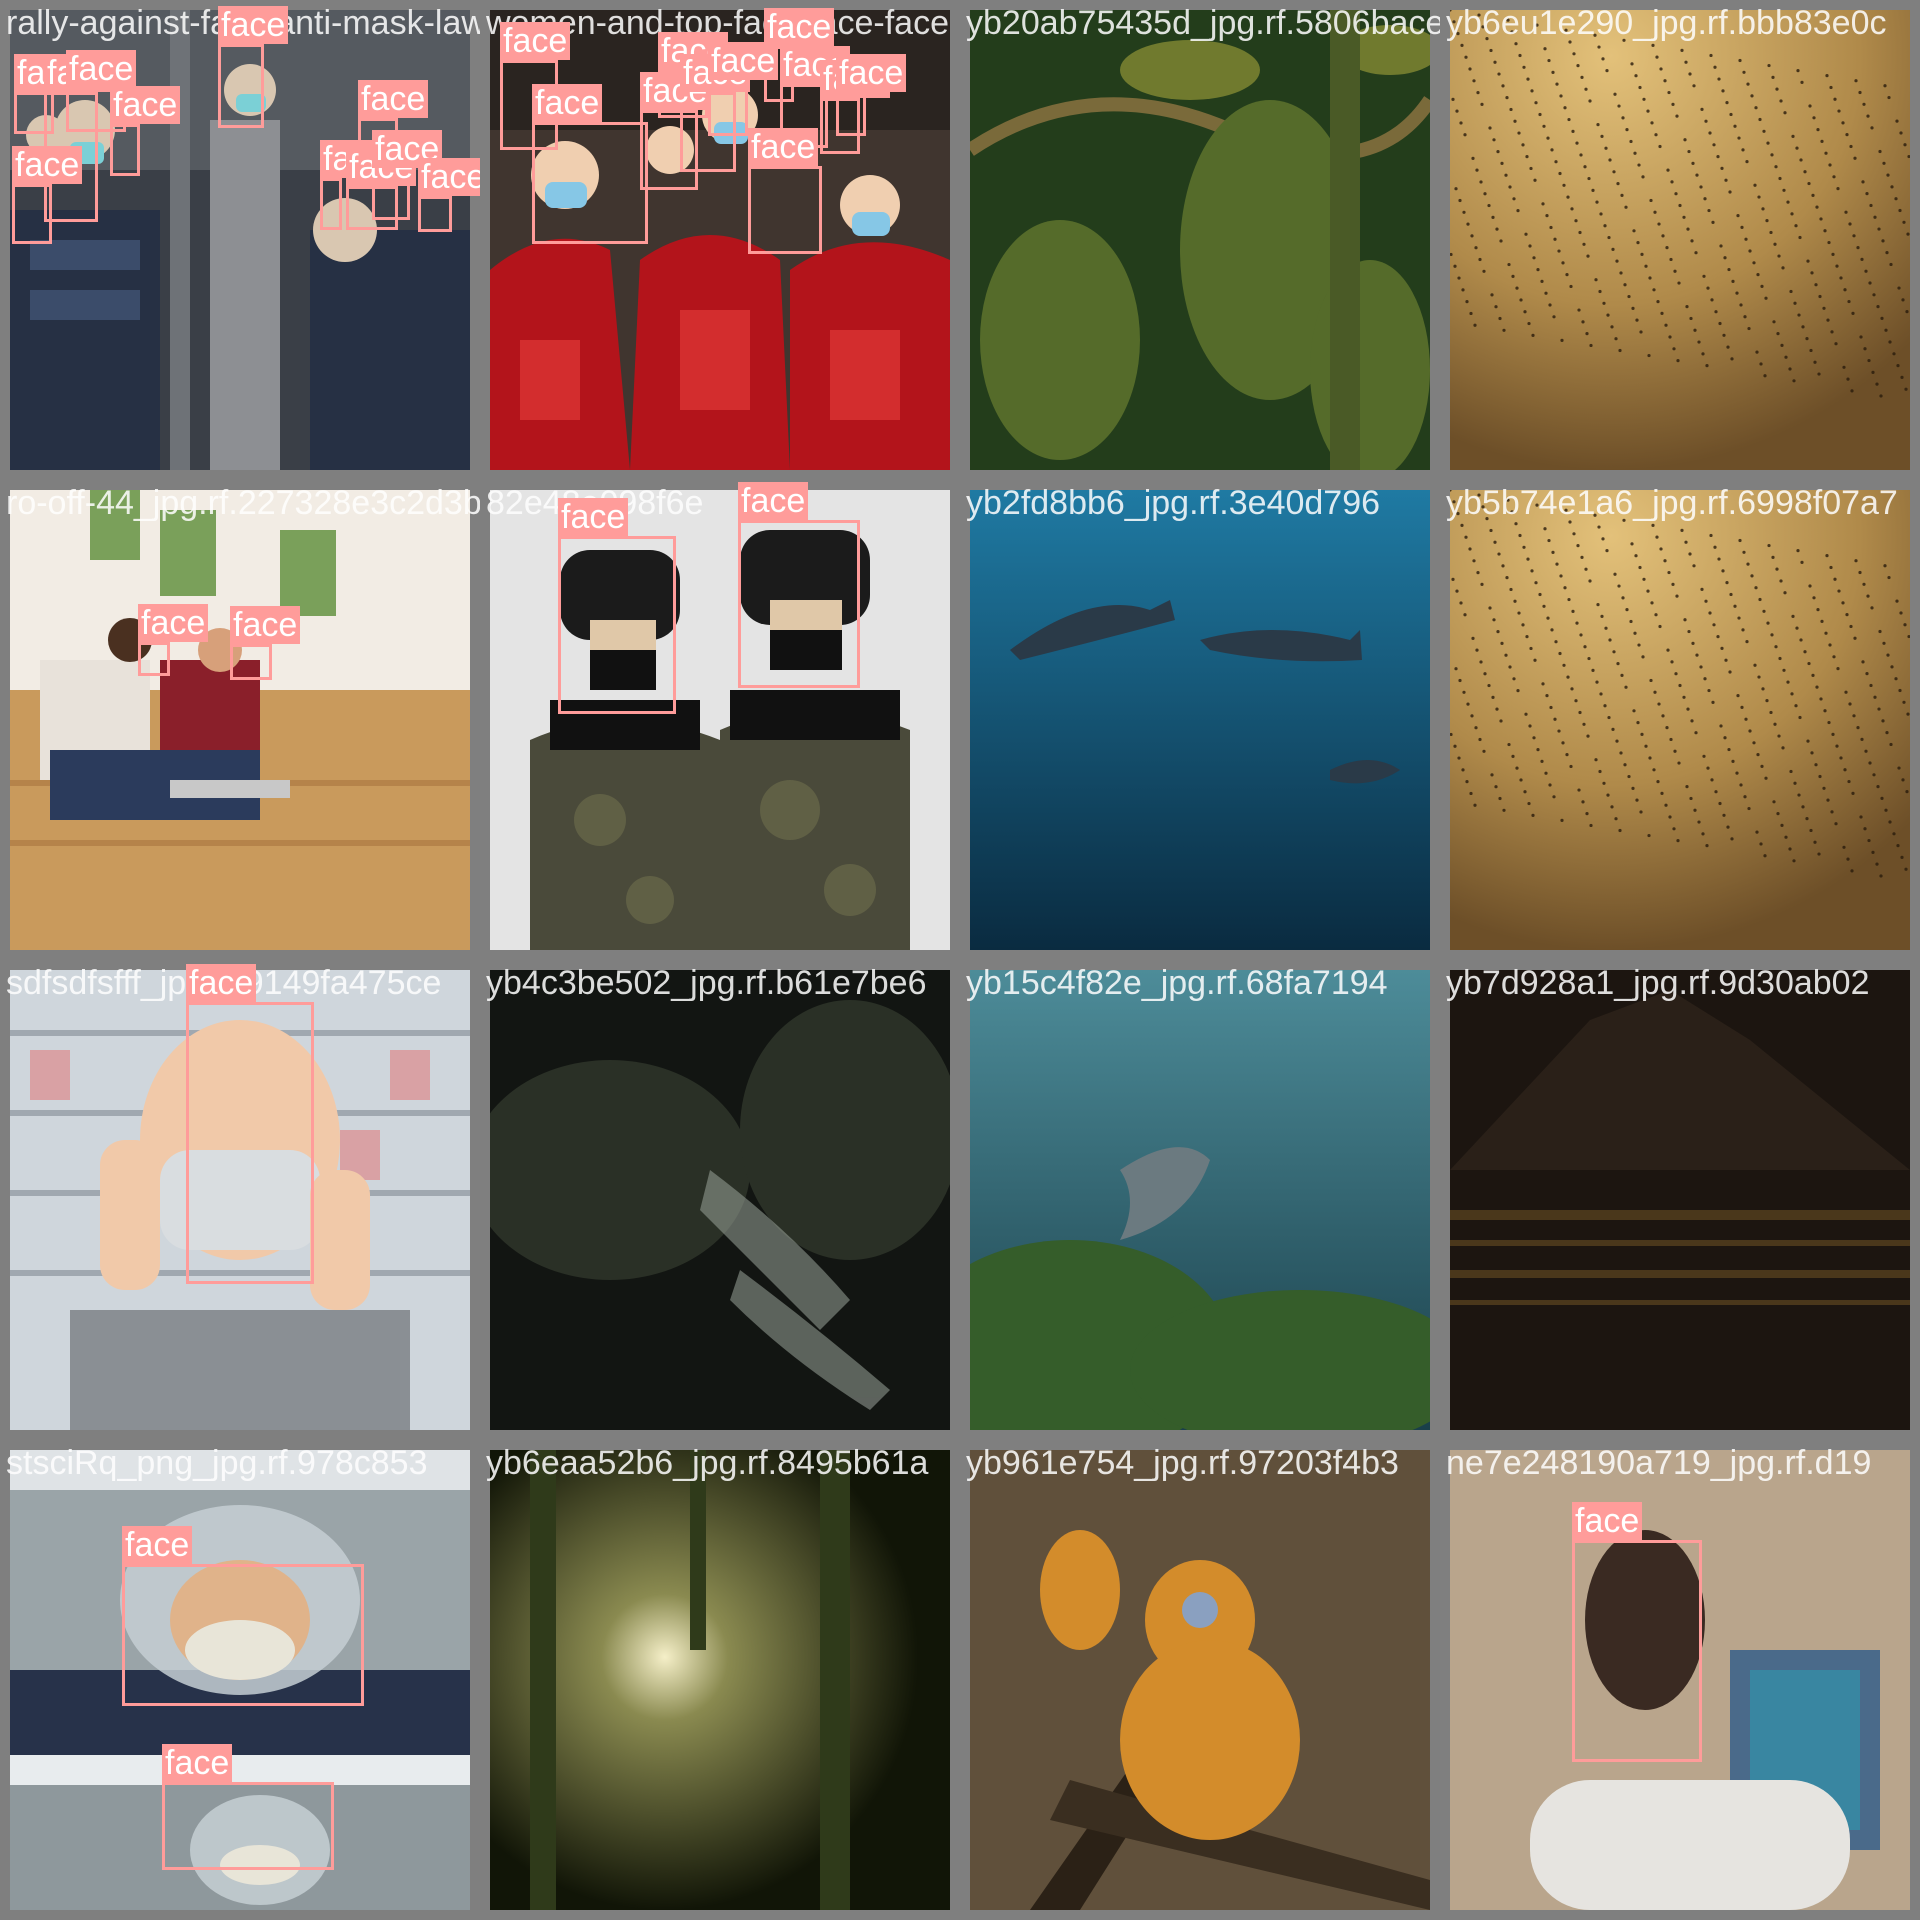 The image size is (1920, 1920). I want to click on filename-label: yb961e754_jpg.rf.97203f4b3, so click(1182, 1463).